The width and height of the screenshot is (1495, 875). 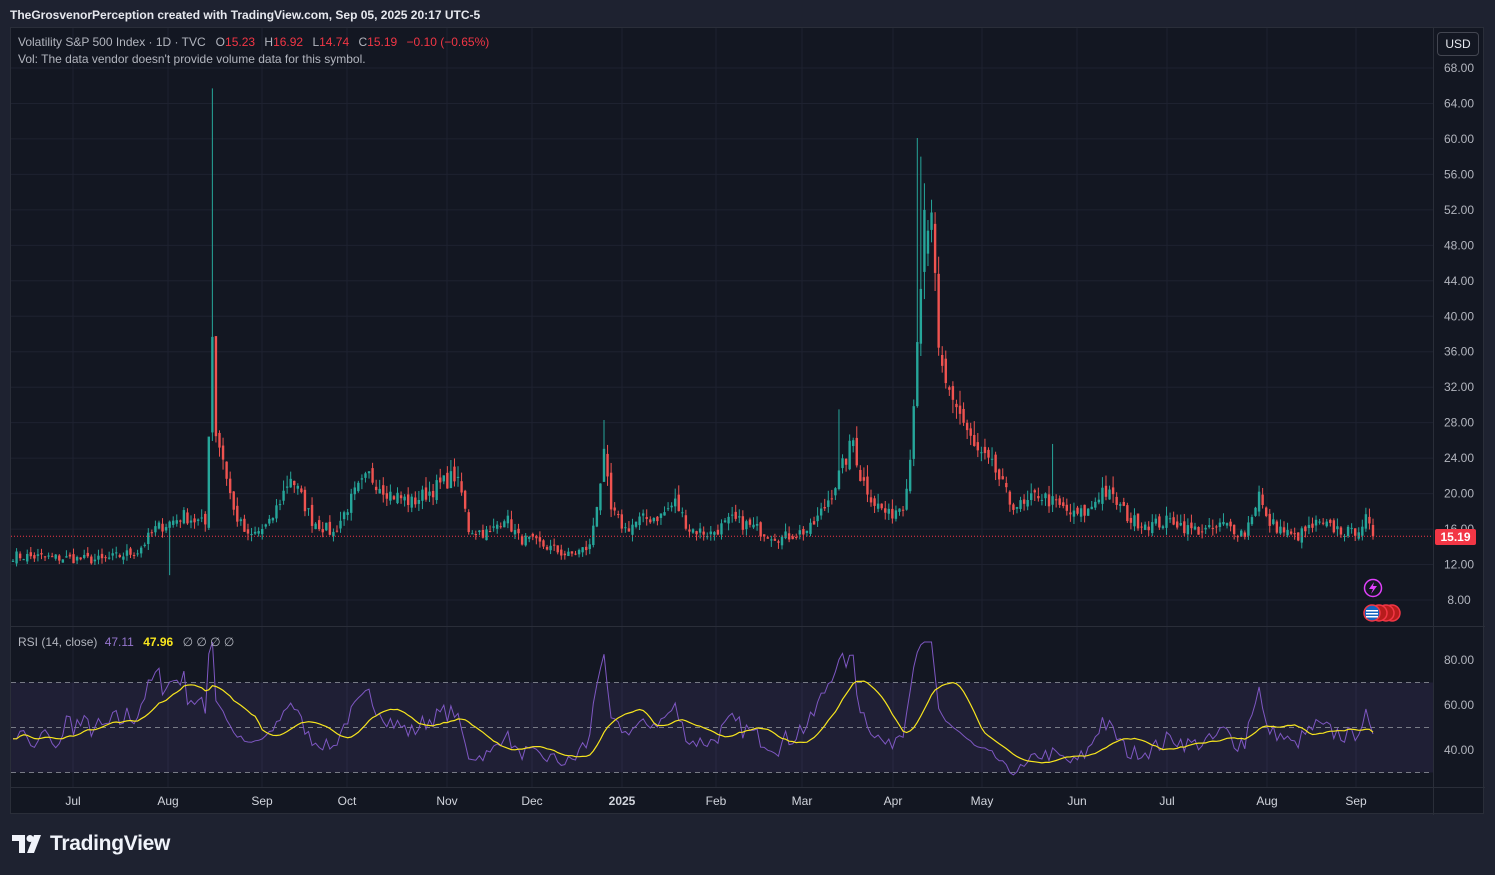 I want to click on time-tick-label: 2025, so click(x=622, y=801).